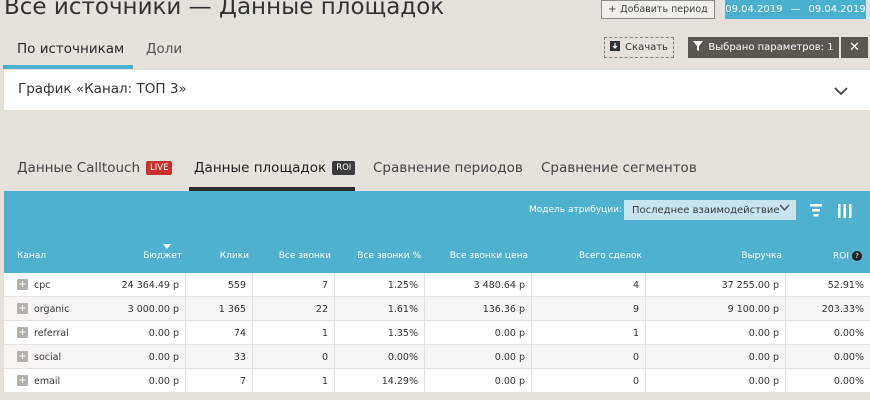  Describe the element at coordinates (380, 333) in the screenshot. I see `cell-calls-pct: 1.35%` at that location.